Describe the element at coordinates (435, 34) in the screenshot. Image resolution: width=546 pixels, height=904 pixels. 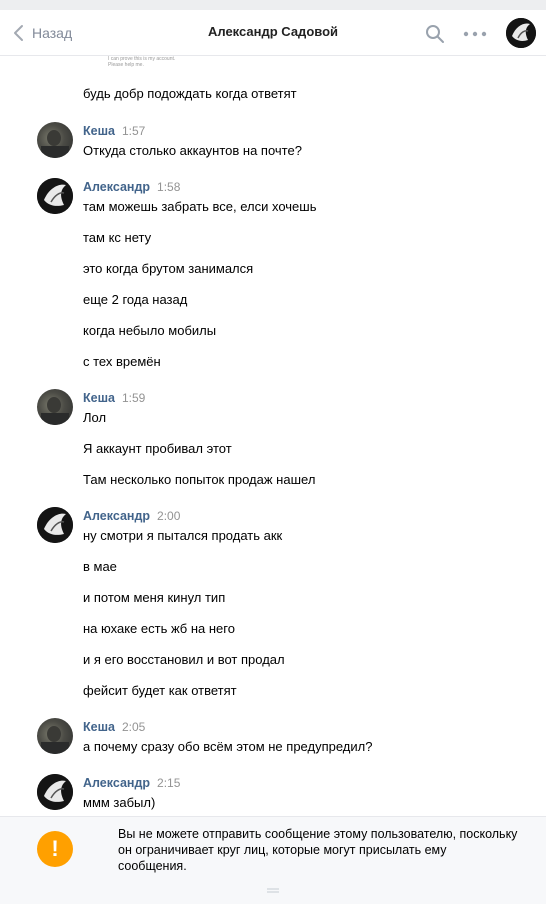
I see `search-icon` at that location.